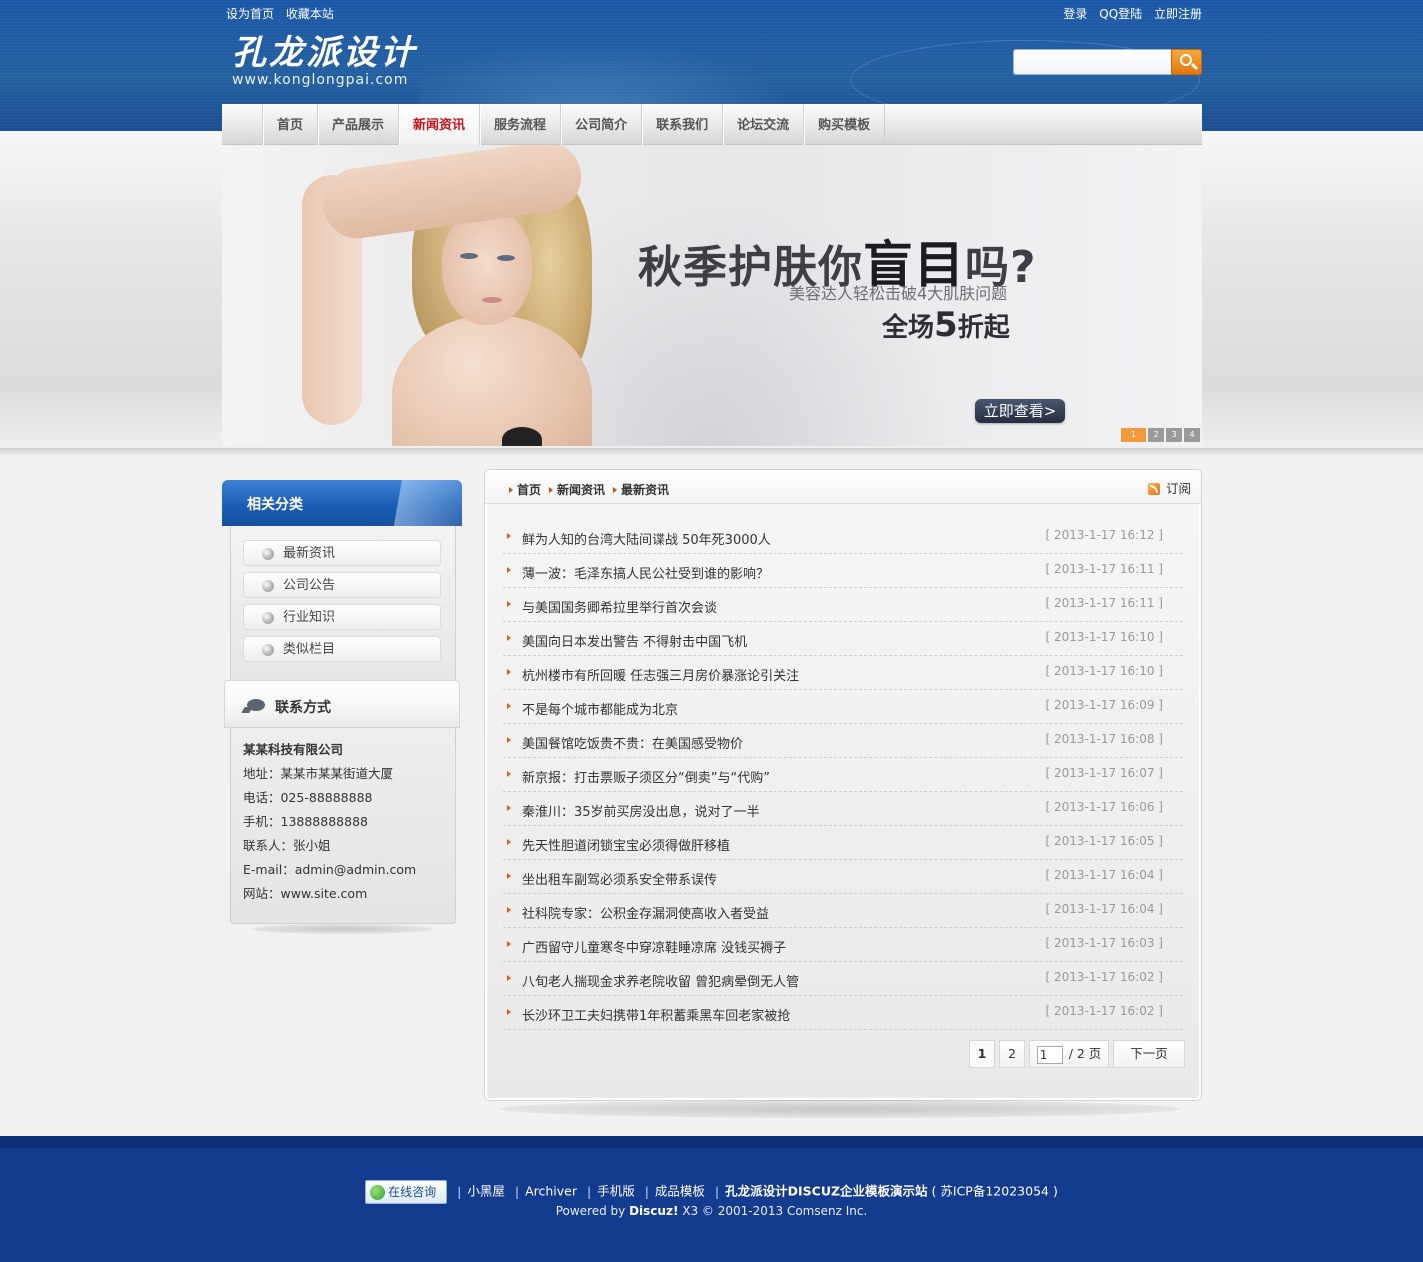 The height and width of the screenshot is (1262, 1423). I want to click on bookmark-link: 收藏本站, so click(310, 14).